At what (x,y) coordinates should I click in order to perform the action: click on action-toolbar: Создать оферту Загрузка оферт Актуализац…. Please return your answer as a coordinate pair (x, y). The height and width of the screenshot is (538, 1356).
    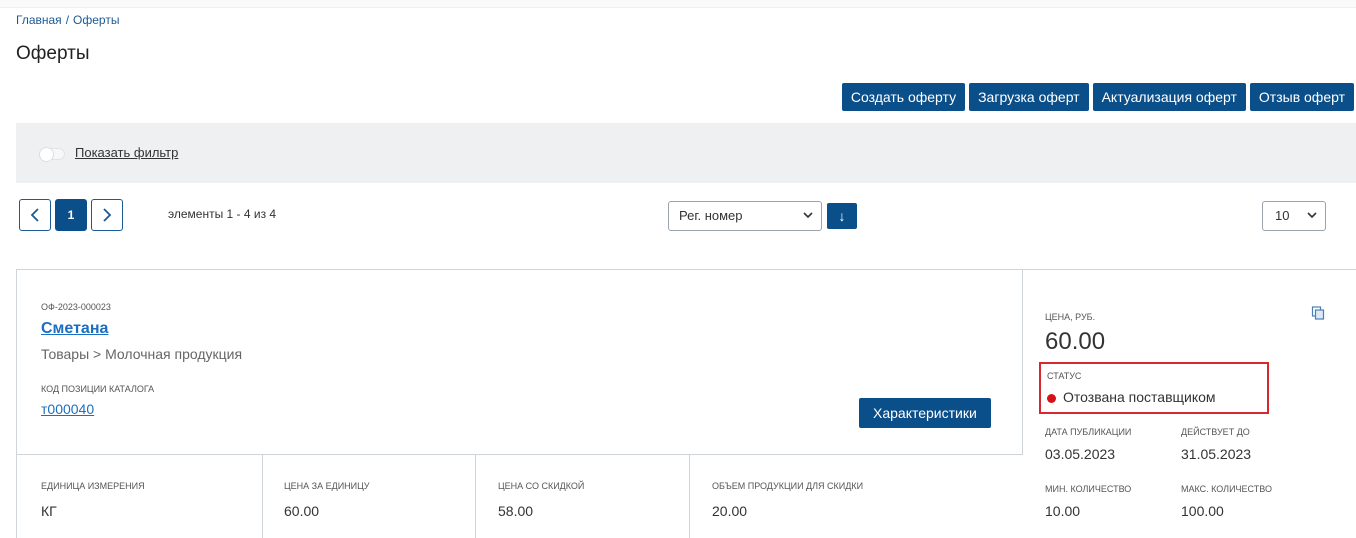
    Looking at the image, I should click on (1097, 97).